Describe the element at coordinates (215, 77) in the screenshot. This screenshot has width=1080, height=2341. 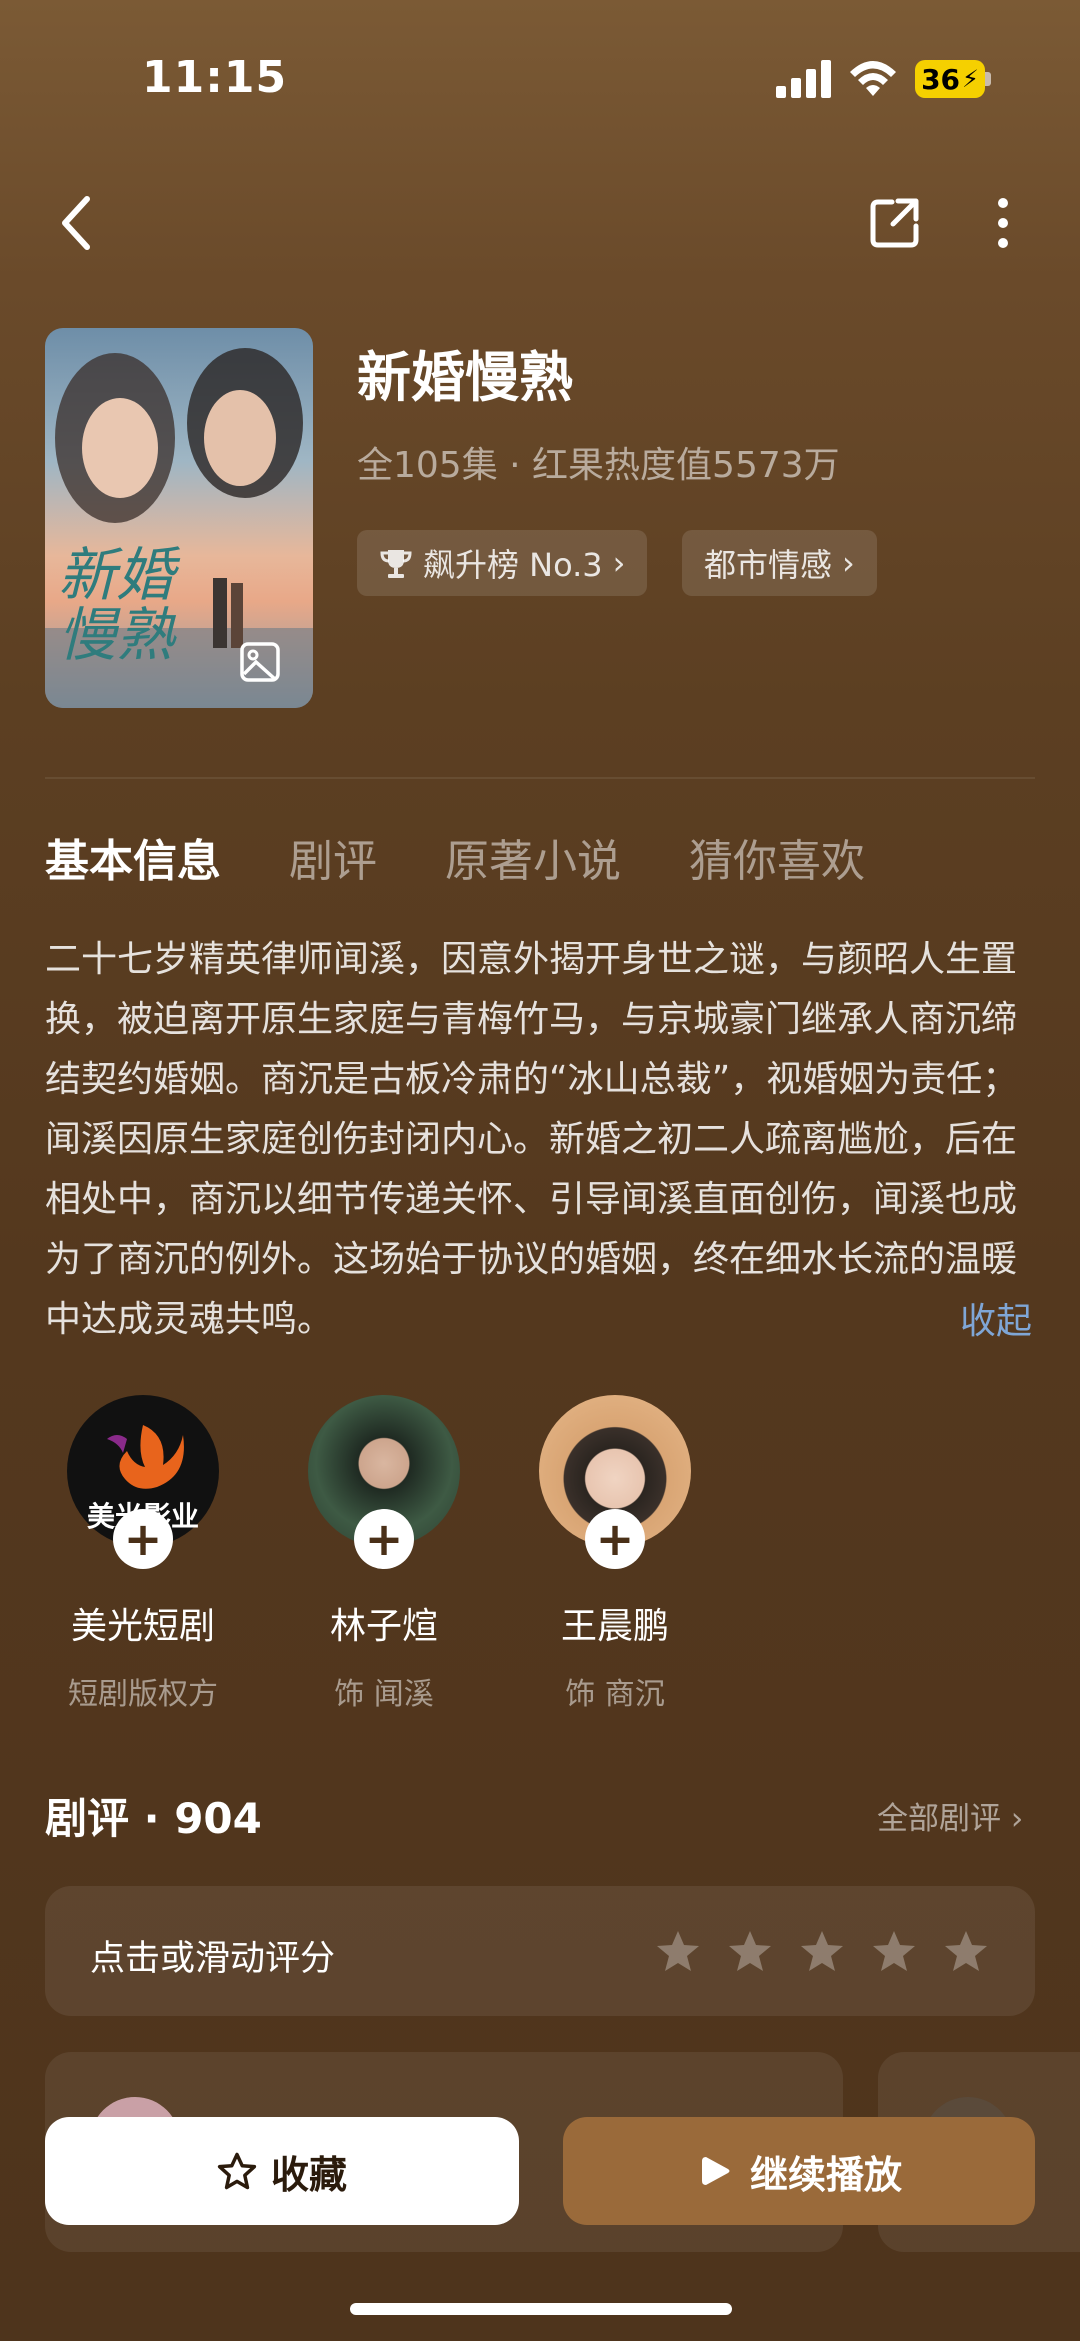
I see `status-time: 11:15` at that location.